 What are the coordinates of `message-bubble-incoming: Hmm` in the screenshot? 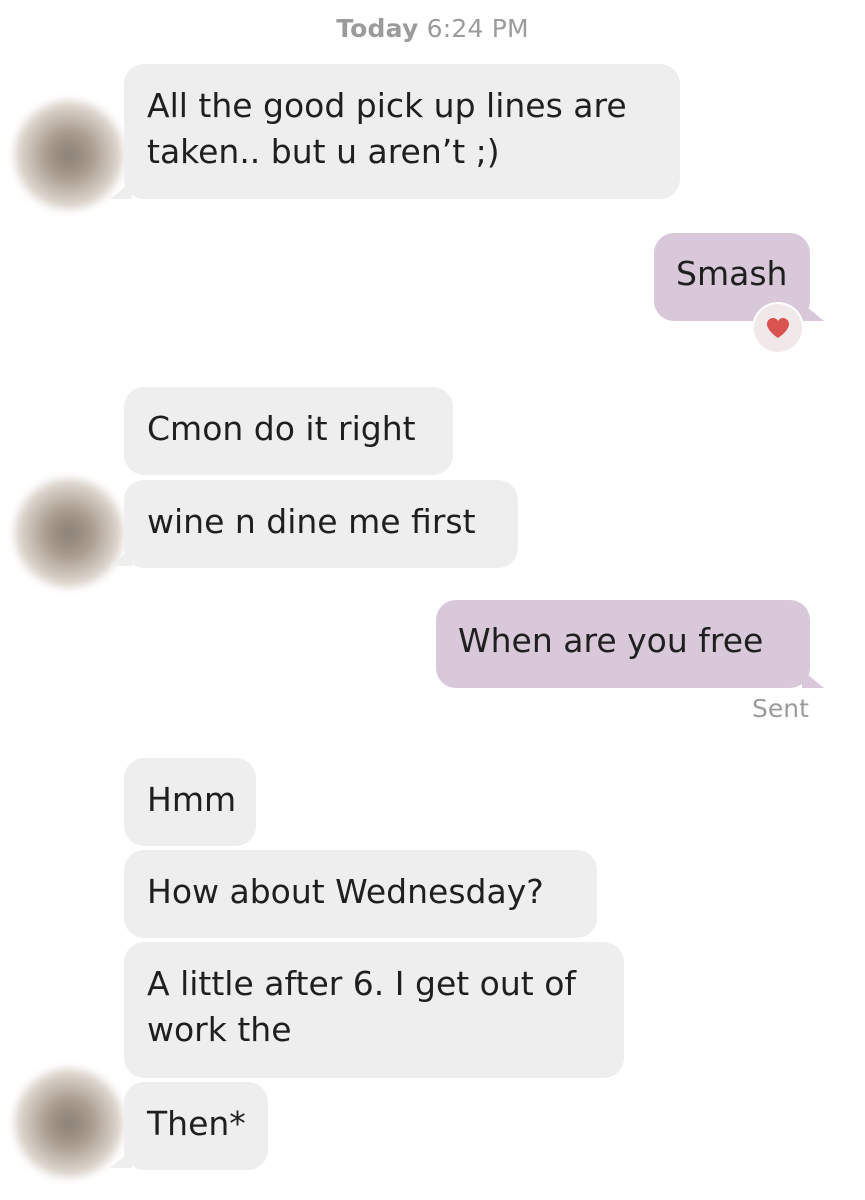 It's located at (190, 802).